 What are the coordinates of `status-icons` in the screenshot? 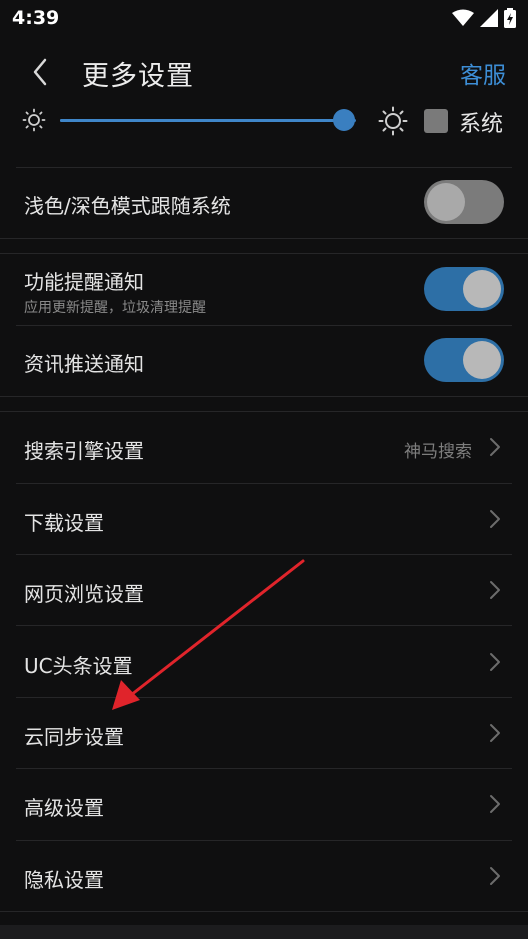 It's located at (484, 18).